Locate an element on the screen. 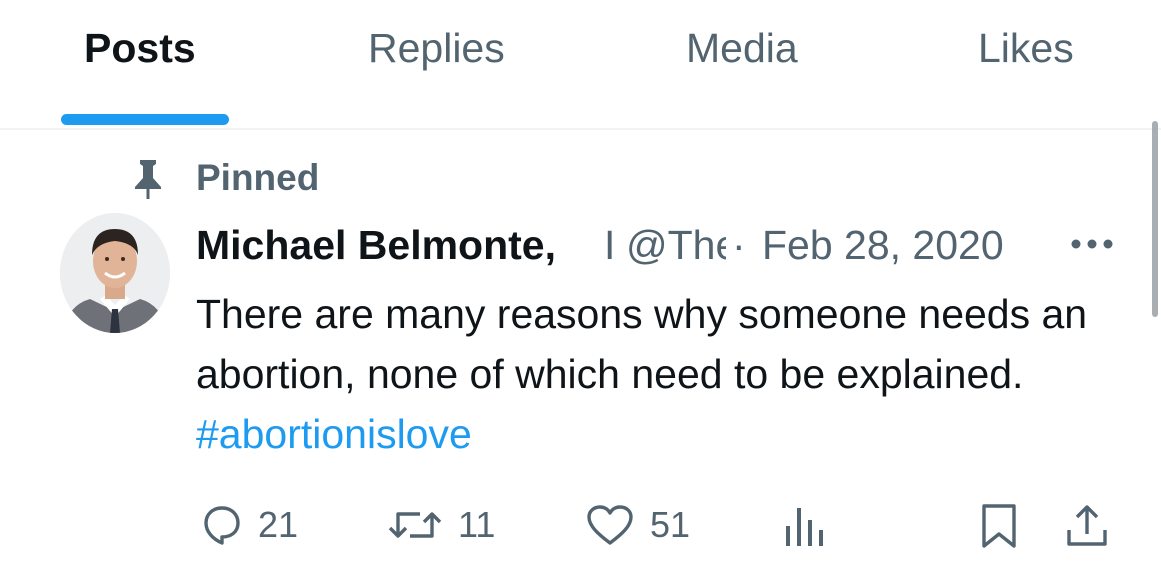  author-name-truncated: I is located at coordinates (610, 245).